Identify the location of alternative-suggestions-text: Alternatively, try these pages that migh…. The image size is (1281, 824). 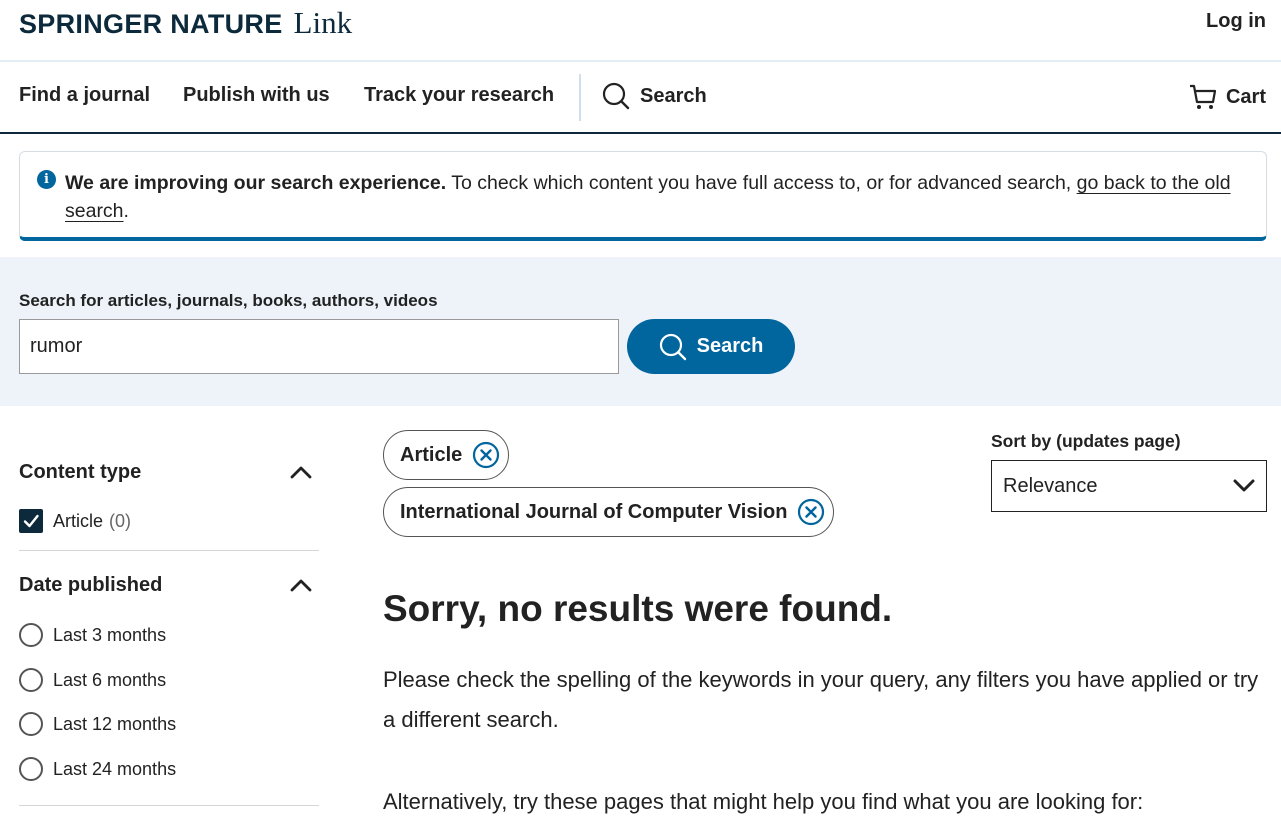
(763, 801).